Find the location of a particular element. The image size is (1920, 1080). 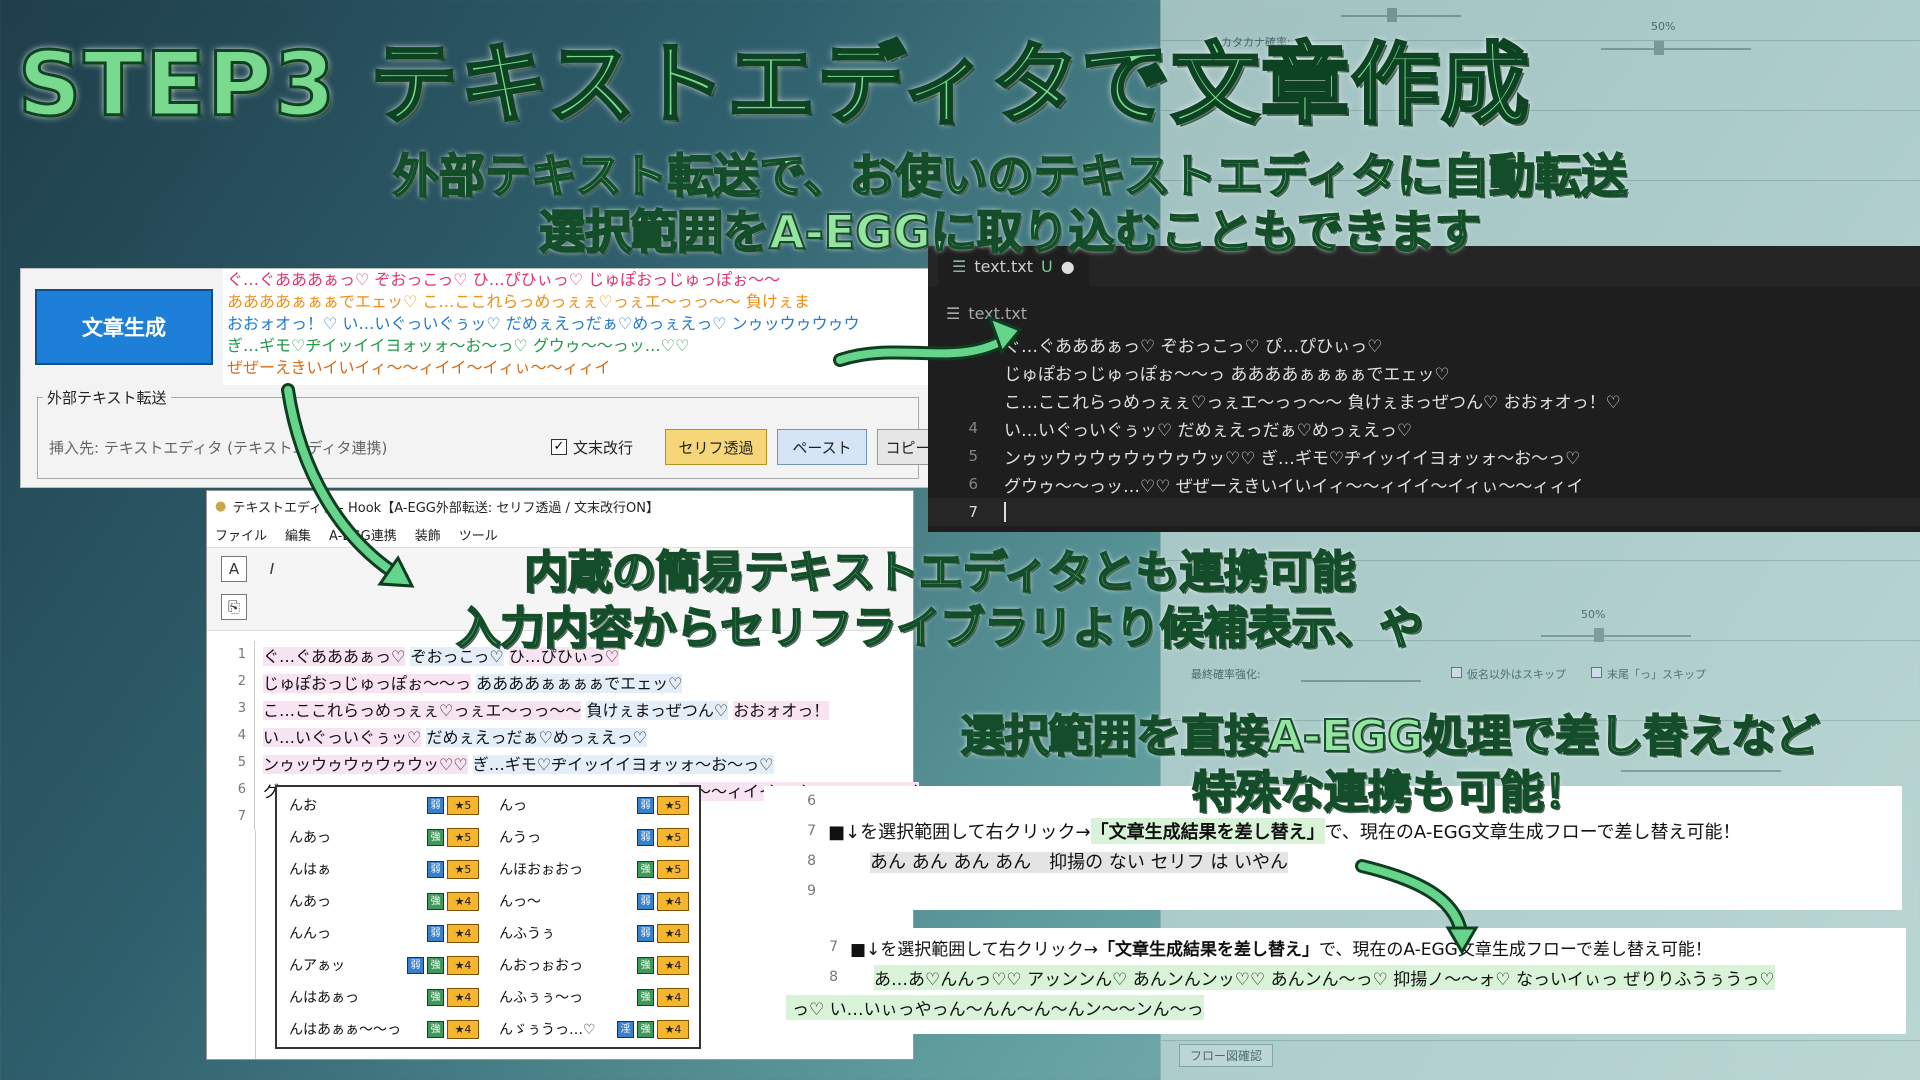

example-line: 9 is located at coordinates (796, 891).